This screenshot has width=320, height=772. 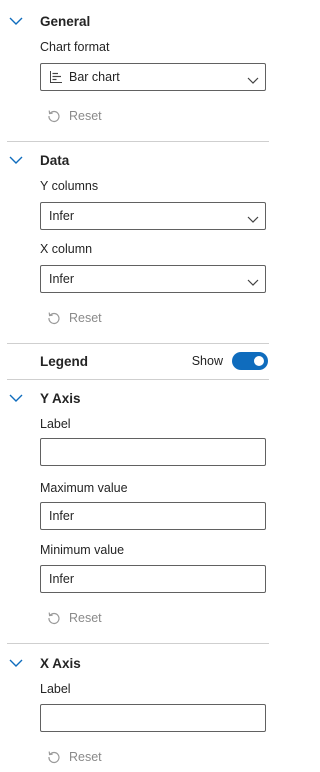 I want to click on general-reset-button: Reset, so click(x=74, y=116).